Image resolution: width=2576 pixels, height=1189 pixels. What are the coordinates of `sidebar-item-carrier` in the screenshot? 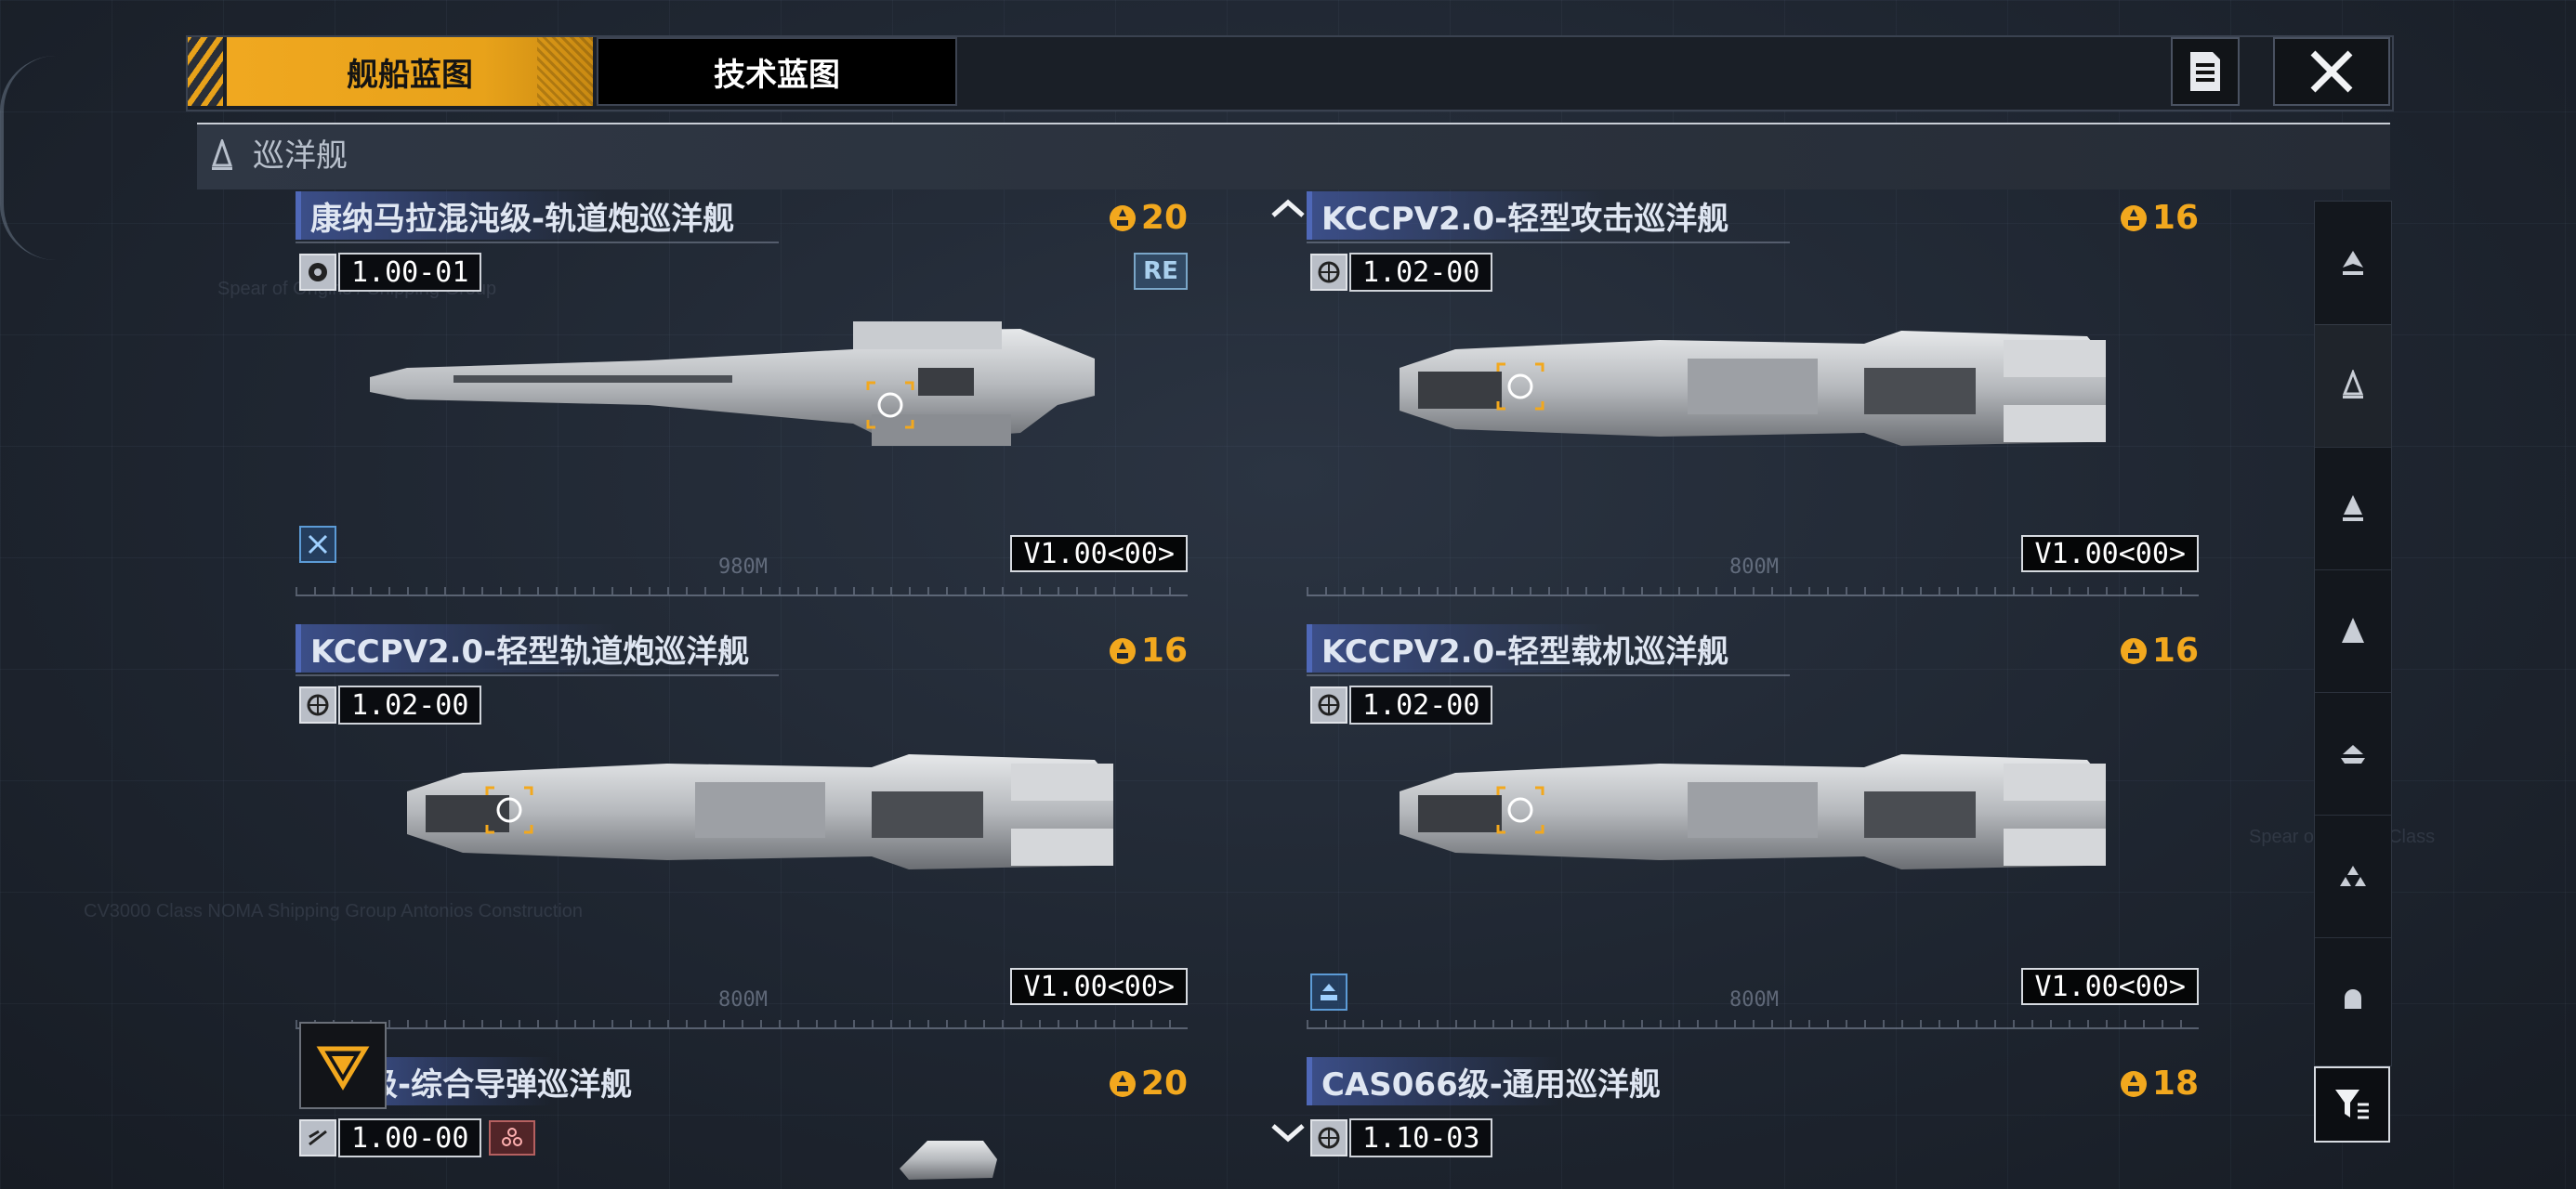 It's located at (2353, 754).